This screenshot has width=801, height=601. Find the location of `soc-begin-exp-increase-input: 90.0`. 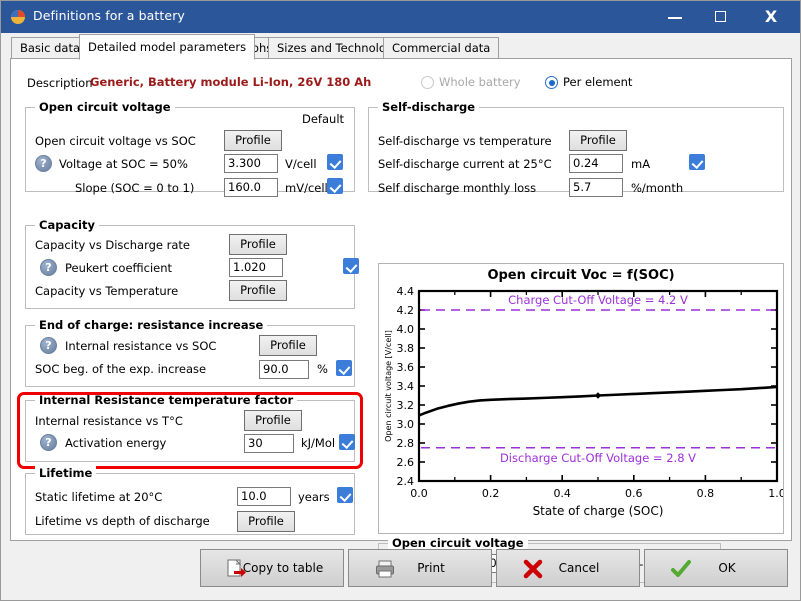

soc-begin-exp-increase-input: 90.0 is located at coordinates (284, 369).